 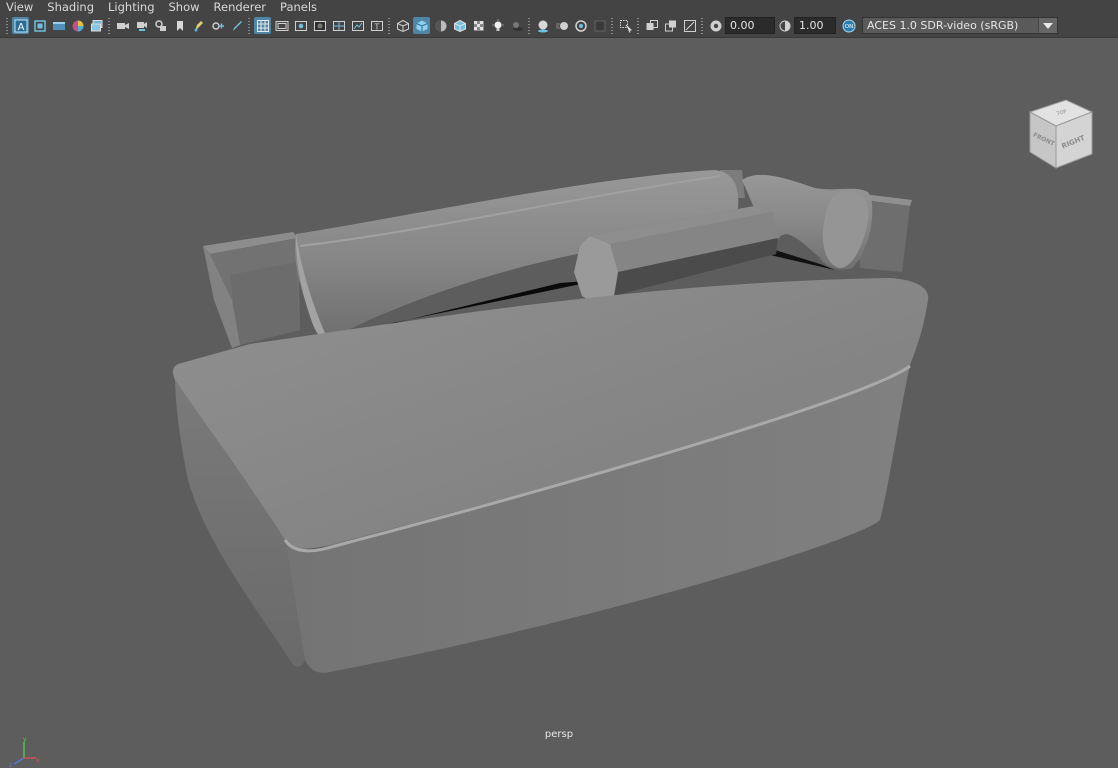 I want to click on snap-icon, so click(x=217, y=25).